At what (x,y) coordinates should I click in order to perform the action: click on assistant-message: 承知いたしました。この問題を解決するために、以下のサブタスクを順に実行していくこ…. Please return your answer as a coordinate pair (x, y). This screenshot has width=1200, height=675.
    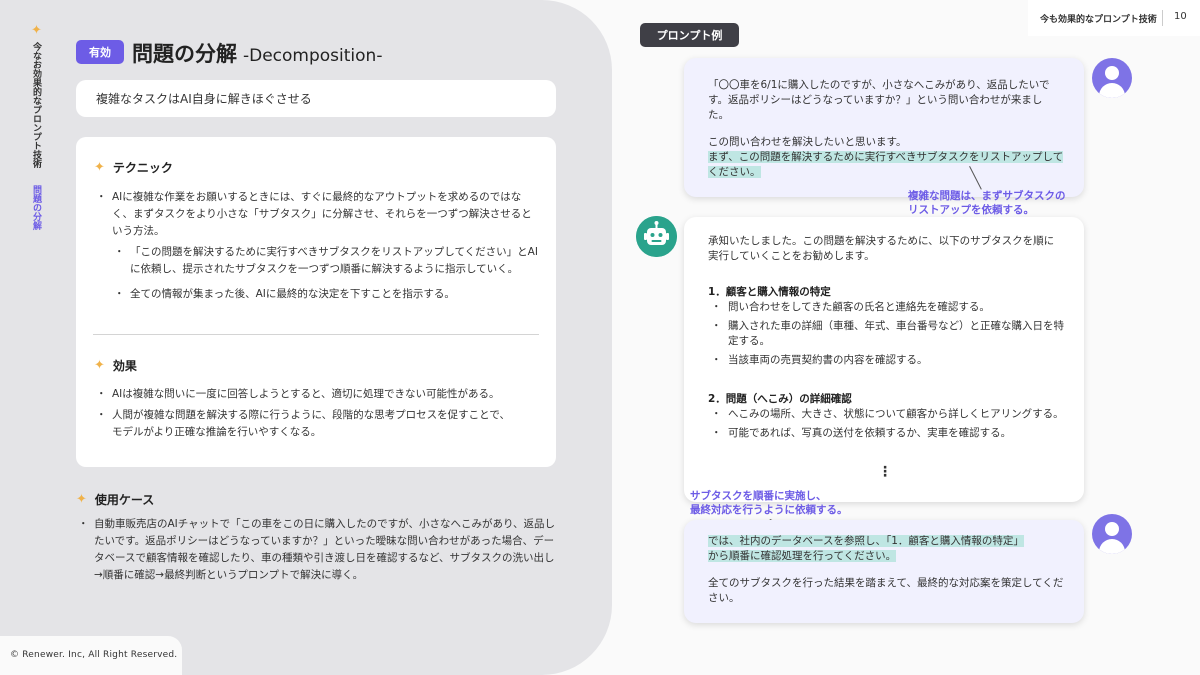
    Looking at the image, I should click on (884, 359).